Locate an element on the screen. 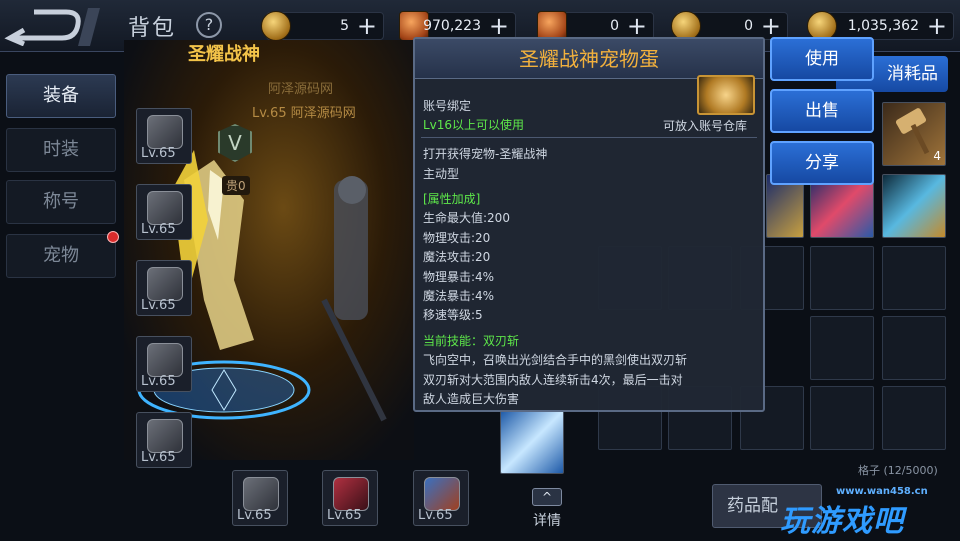 The width and height of the screenshot is (960, 541). resource-4-value: 0 is located at coordinates (748, 26).